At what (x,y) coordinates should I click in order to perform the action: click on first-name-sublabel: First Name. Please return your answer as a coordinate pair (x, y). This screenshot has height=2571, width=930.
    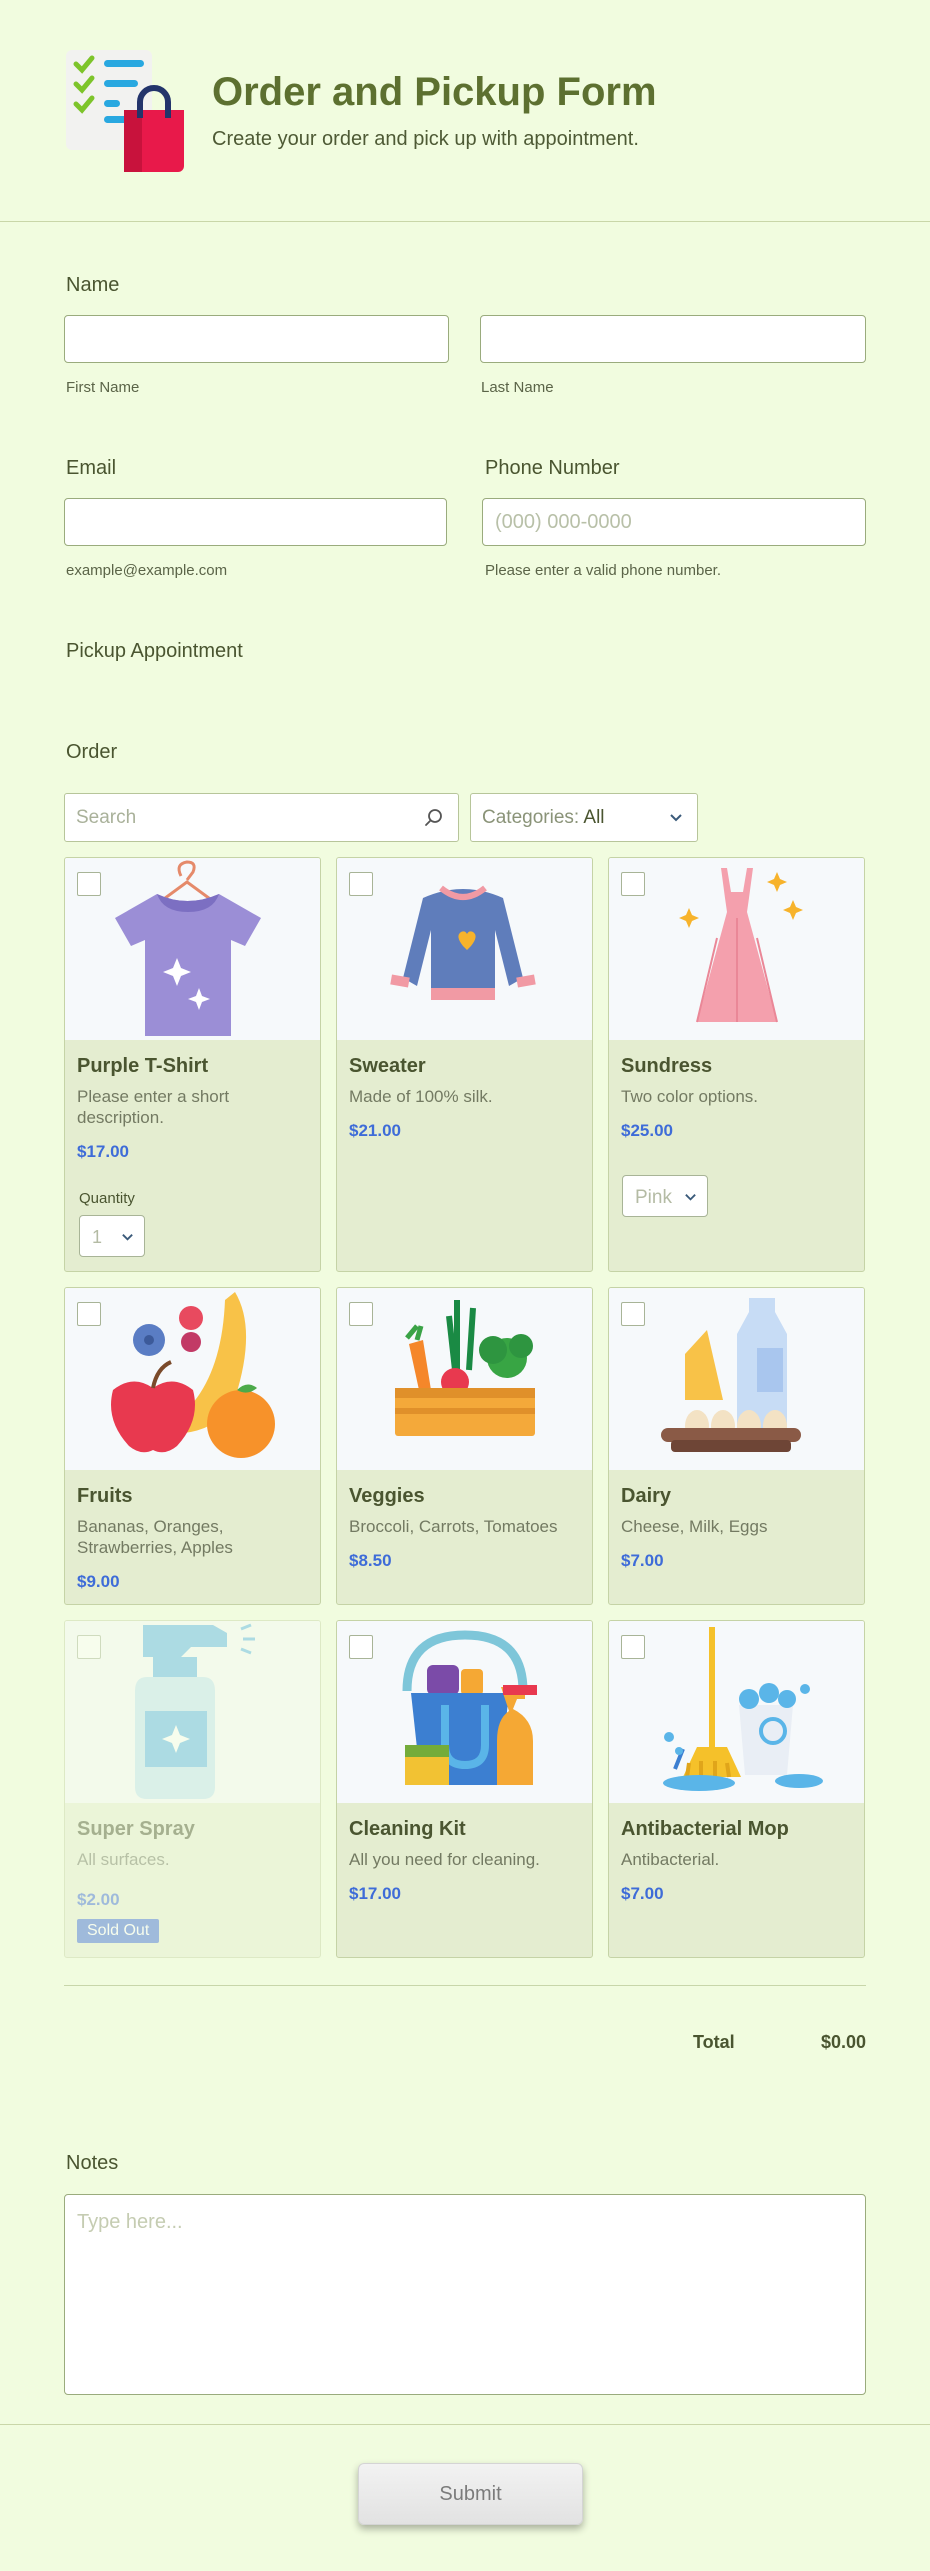
    Looking at the image, I should click on (103, 387).